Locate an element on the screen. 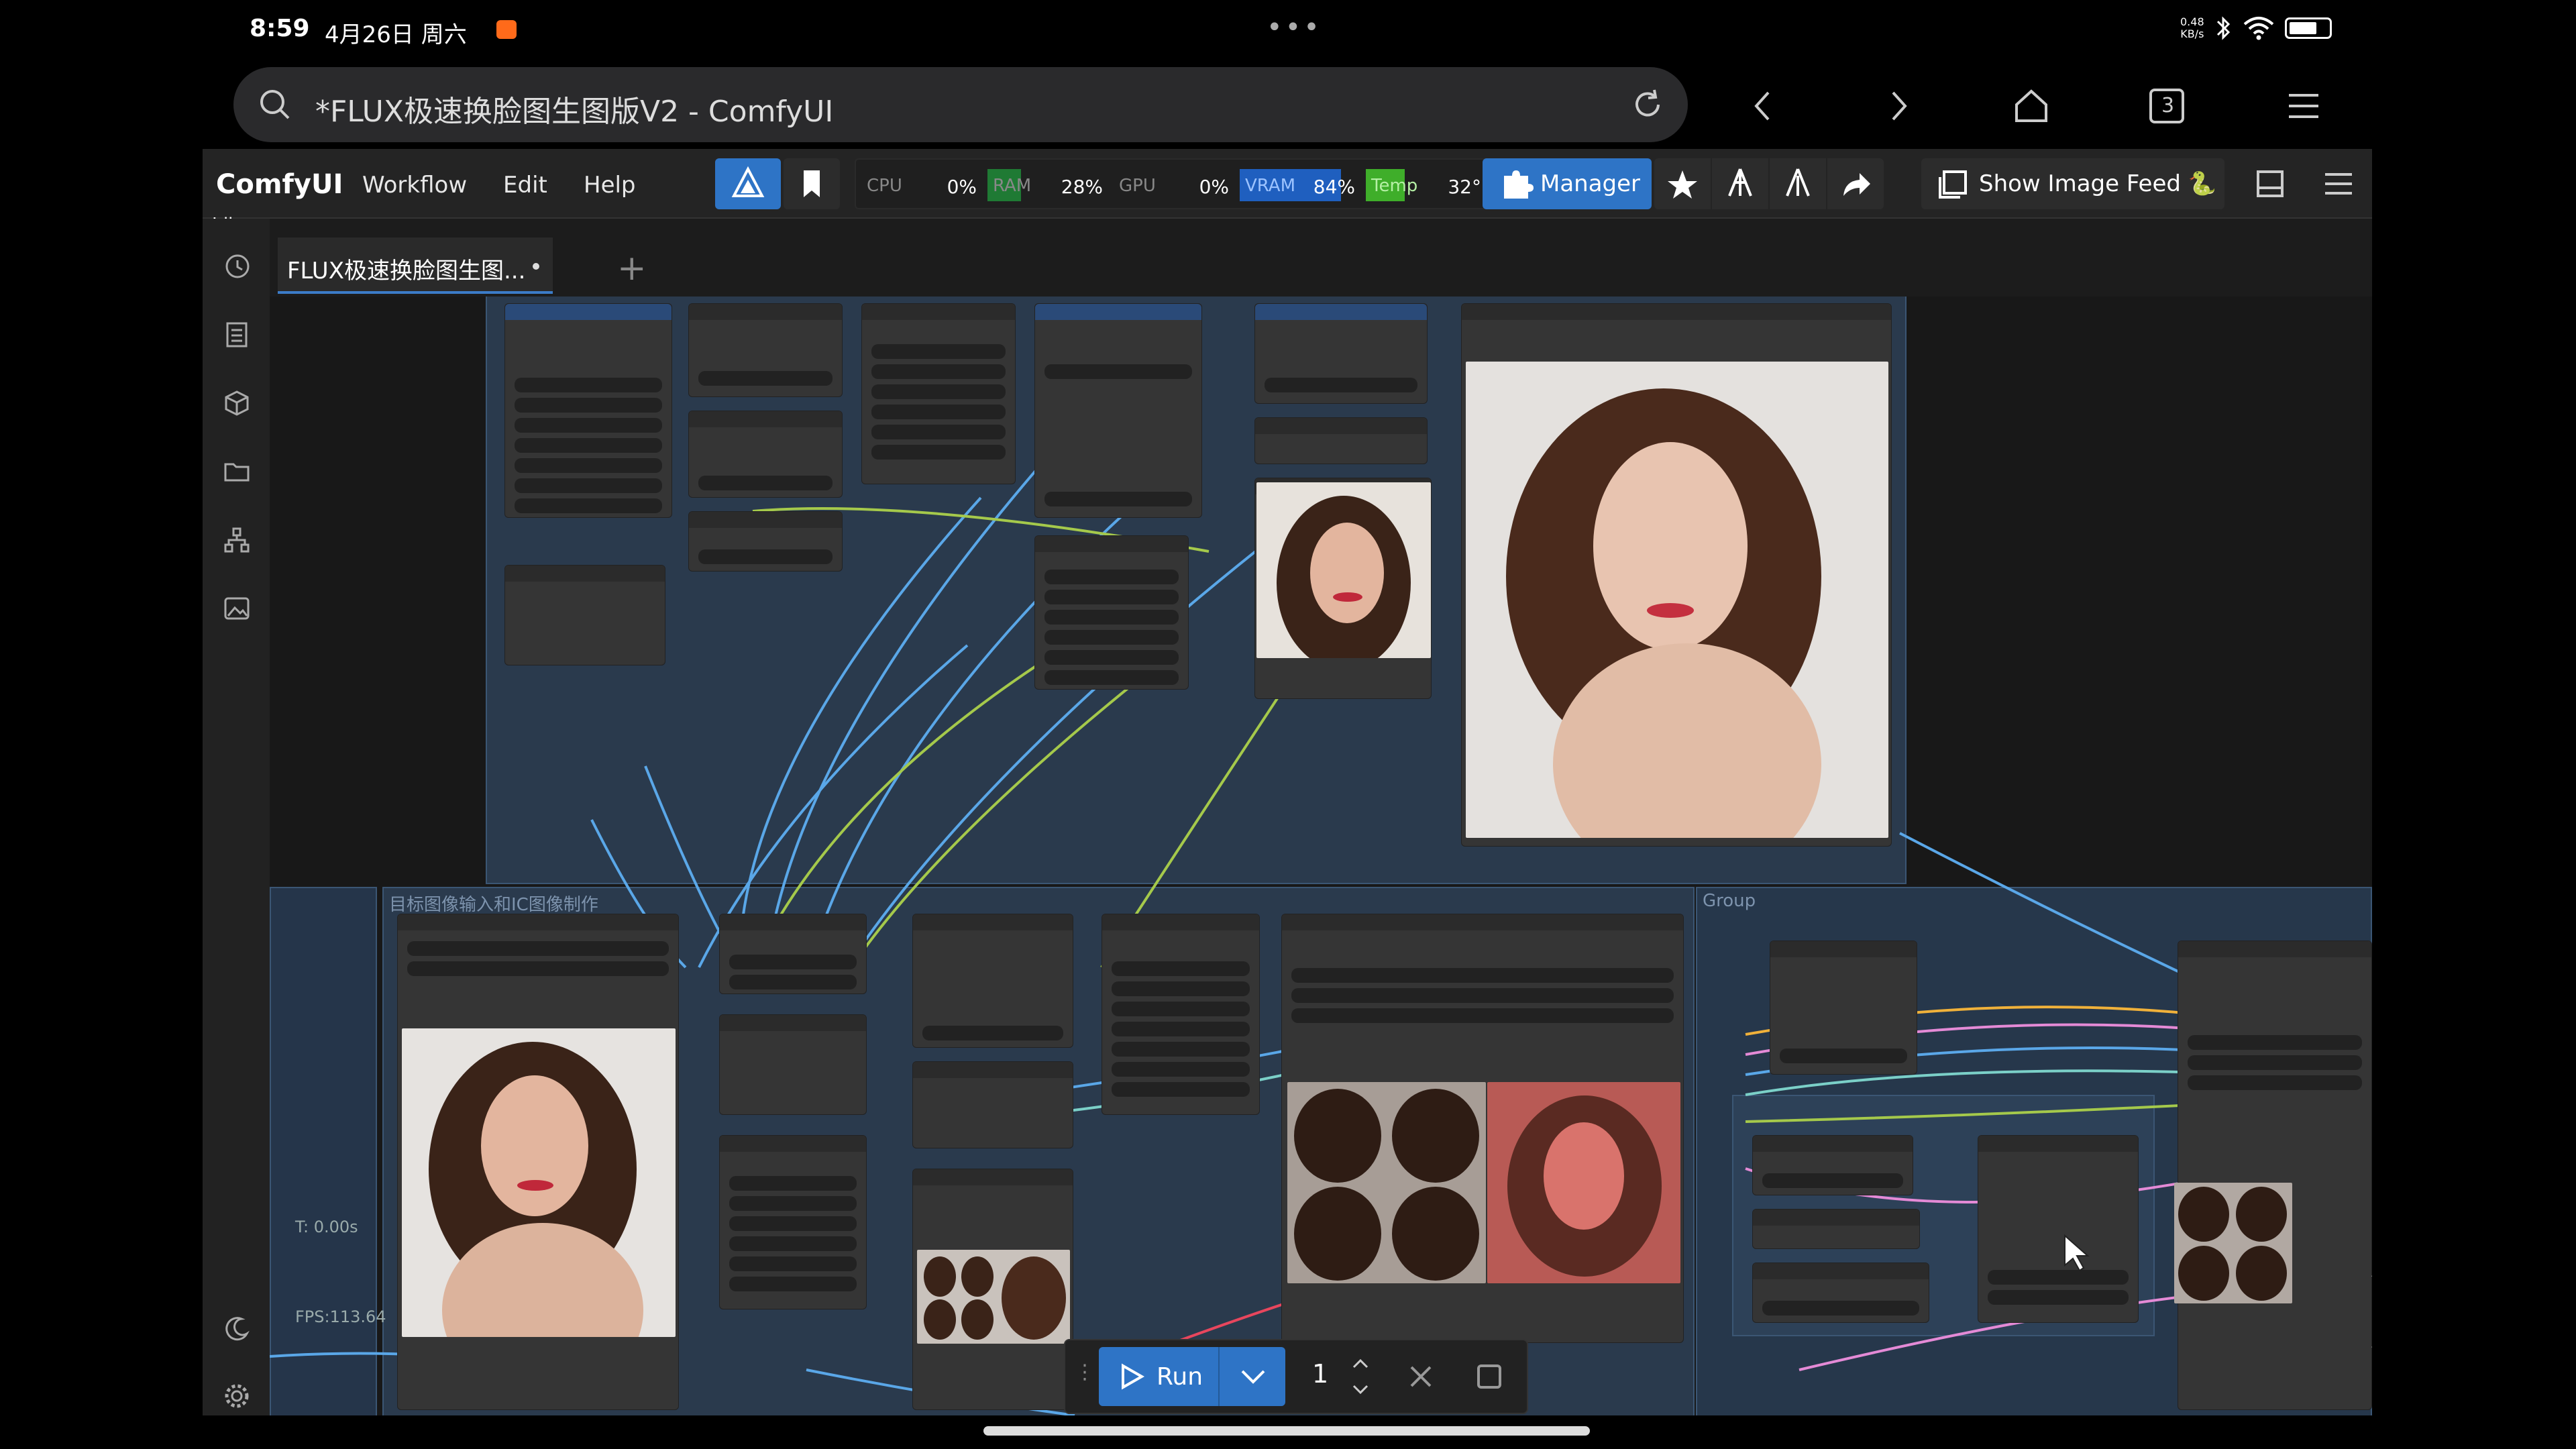 Image resolution: width=2576 pixels, height=1449 pixels. node-group-e is located at coordinates (2058, 1229).